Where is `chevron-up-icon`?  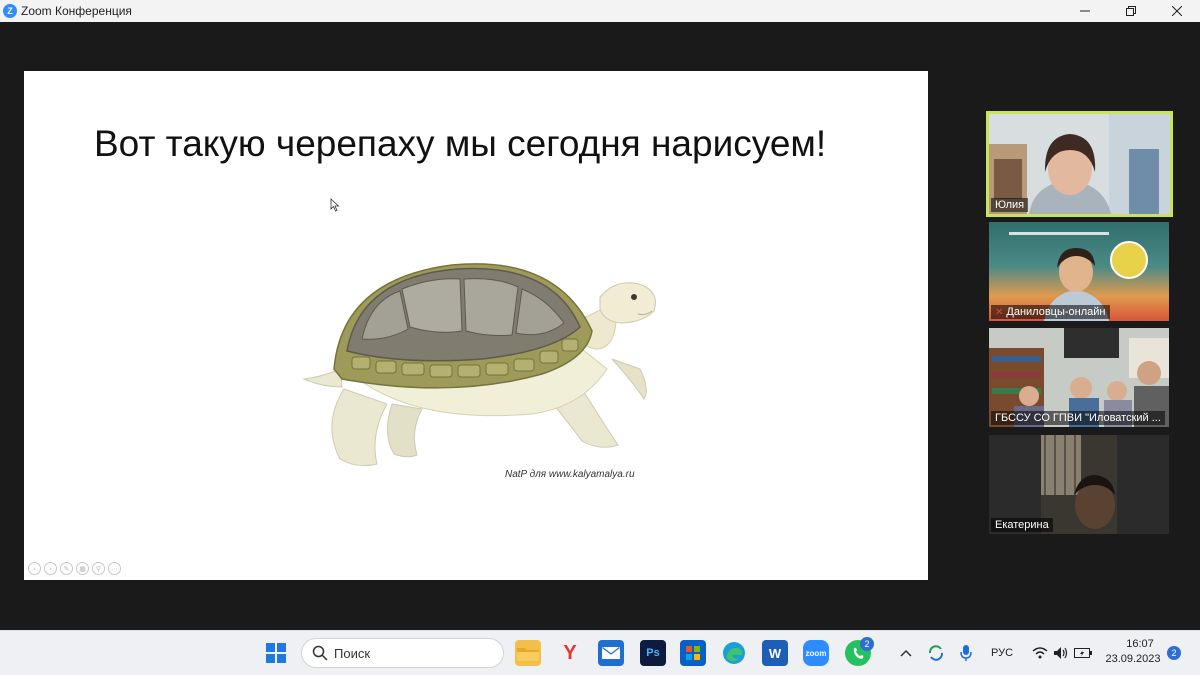 chevron-up-icon is located at coordinates (906, 653).